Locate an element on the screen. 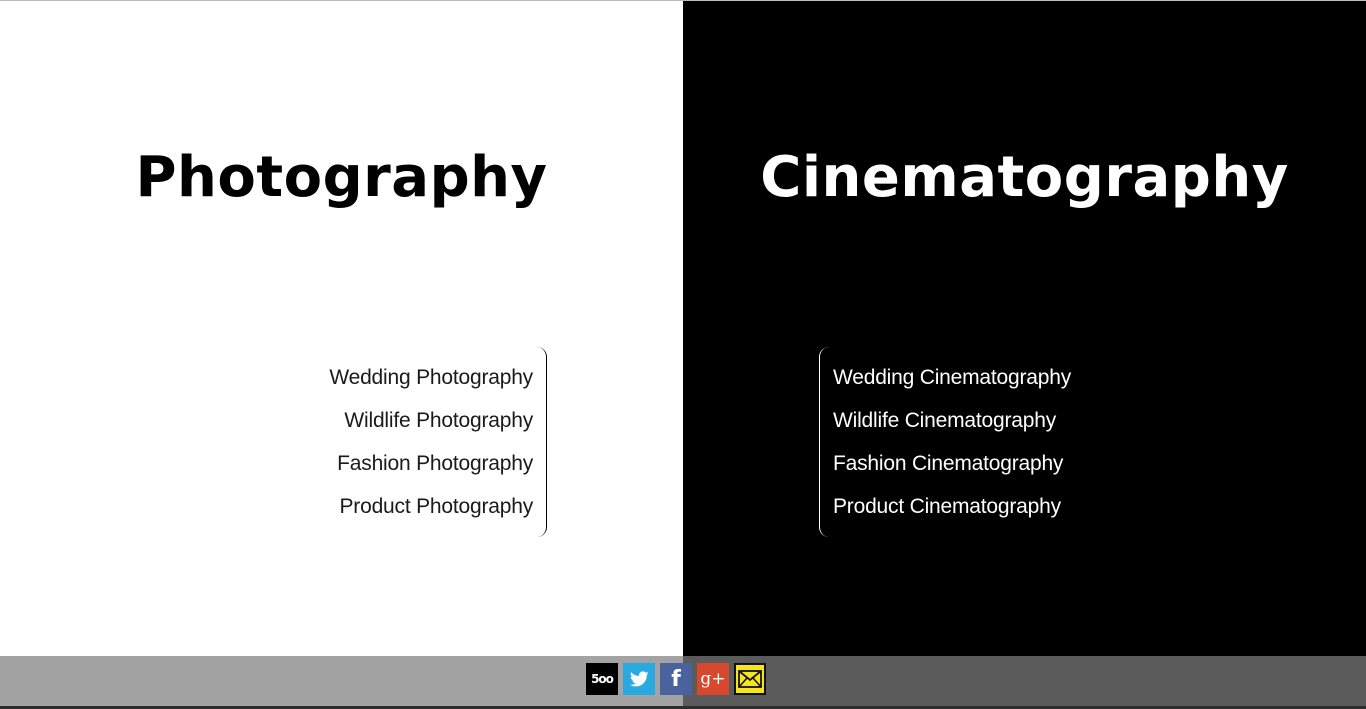 The width and height of the screenshot is (1366, 709). photography-heading: Photography is located at coordinates (341, 177).